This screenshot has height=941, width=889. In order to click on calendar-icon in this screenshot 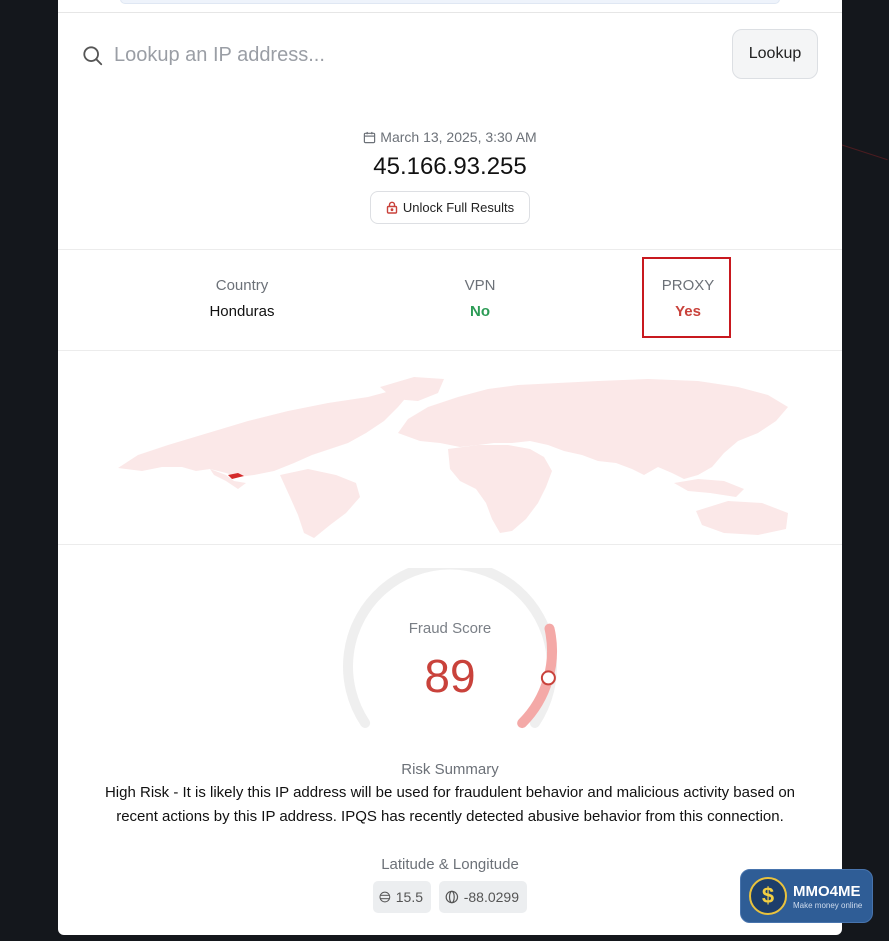, I will do `click(370, 137)`.